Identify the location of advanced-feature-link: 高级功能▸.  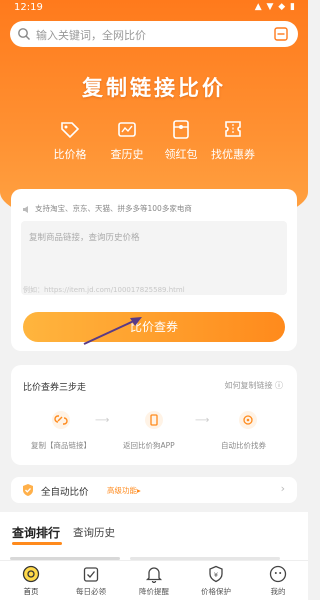
(124, 490).